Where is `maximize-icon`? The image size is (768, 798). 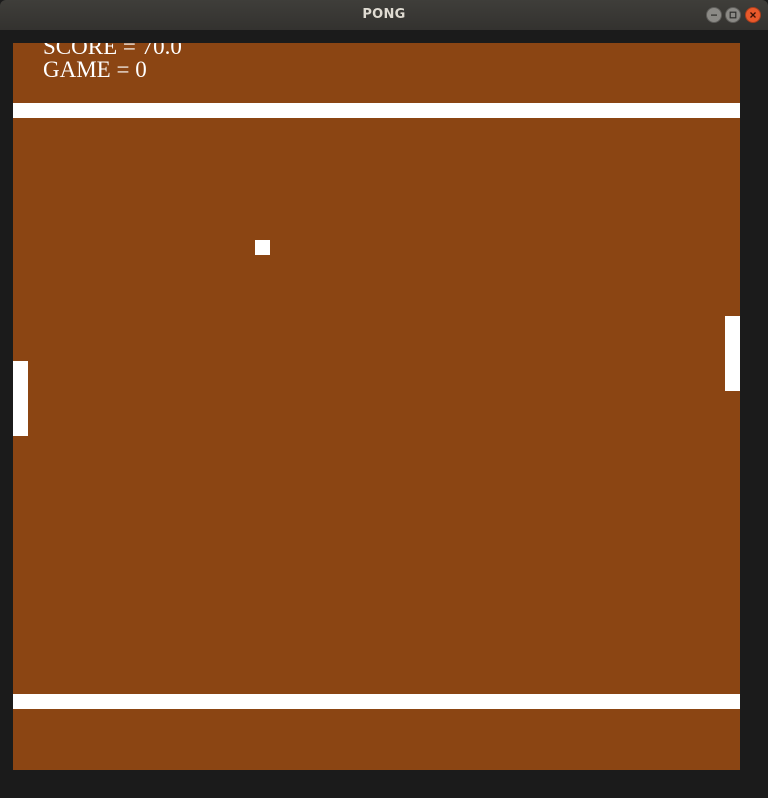
maximize-icon is located at coordinates (733, 15).